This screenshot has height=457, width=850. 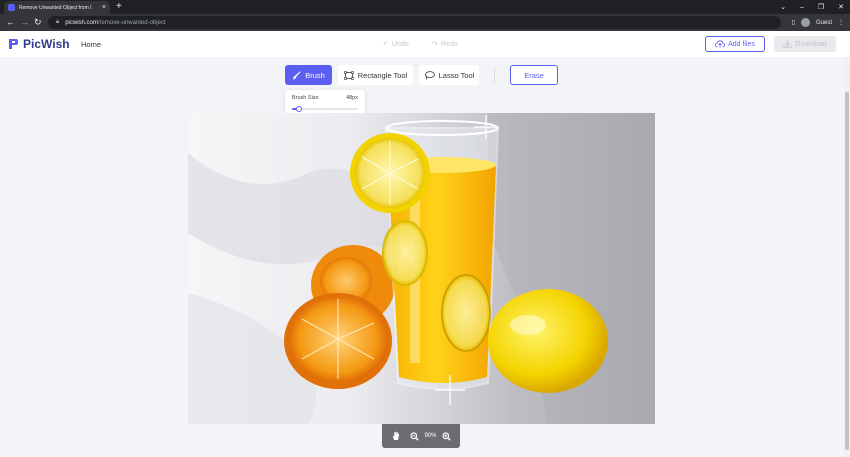 I want to click on redo-button: ↷ Redo, so click(x=445, y=44).